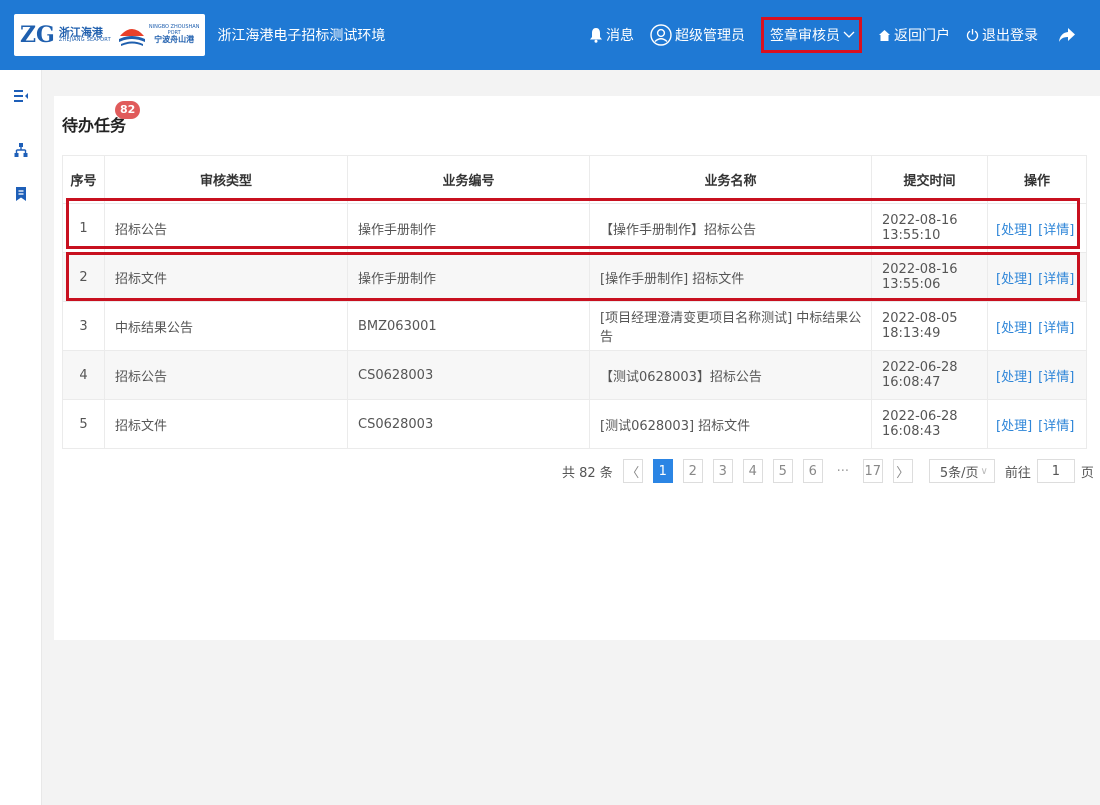 The image size is (1100, 805). I want to click on app-title: 浙江海港电子招标测试环境, so click(301, 36).